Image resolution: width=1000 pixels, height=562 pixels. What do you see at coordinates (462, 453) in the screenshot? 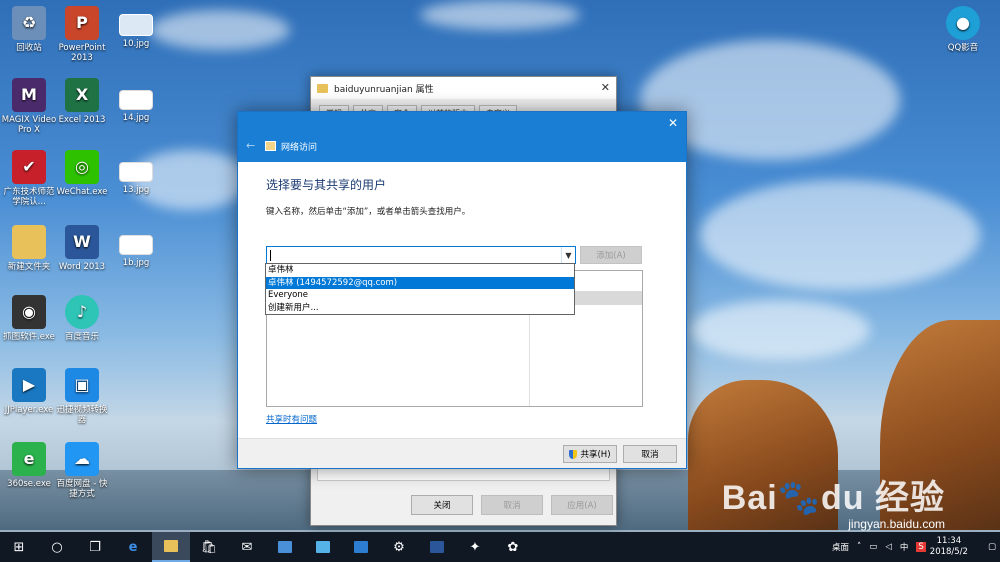
I see `dialog-footer: 共享(H) 取消` at bounding box center [462, 453].